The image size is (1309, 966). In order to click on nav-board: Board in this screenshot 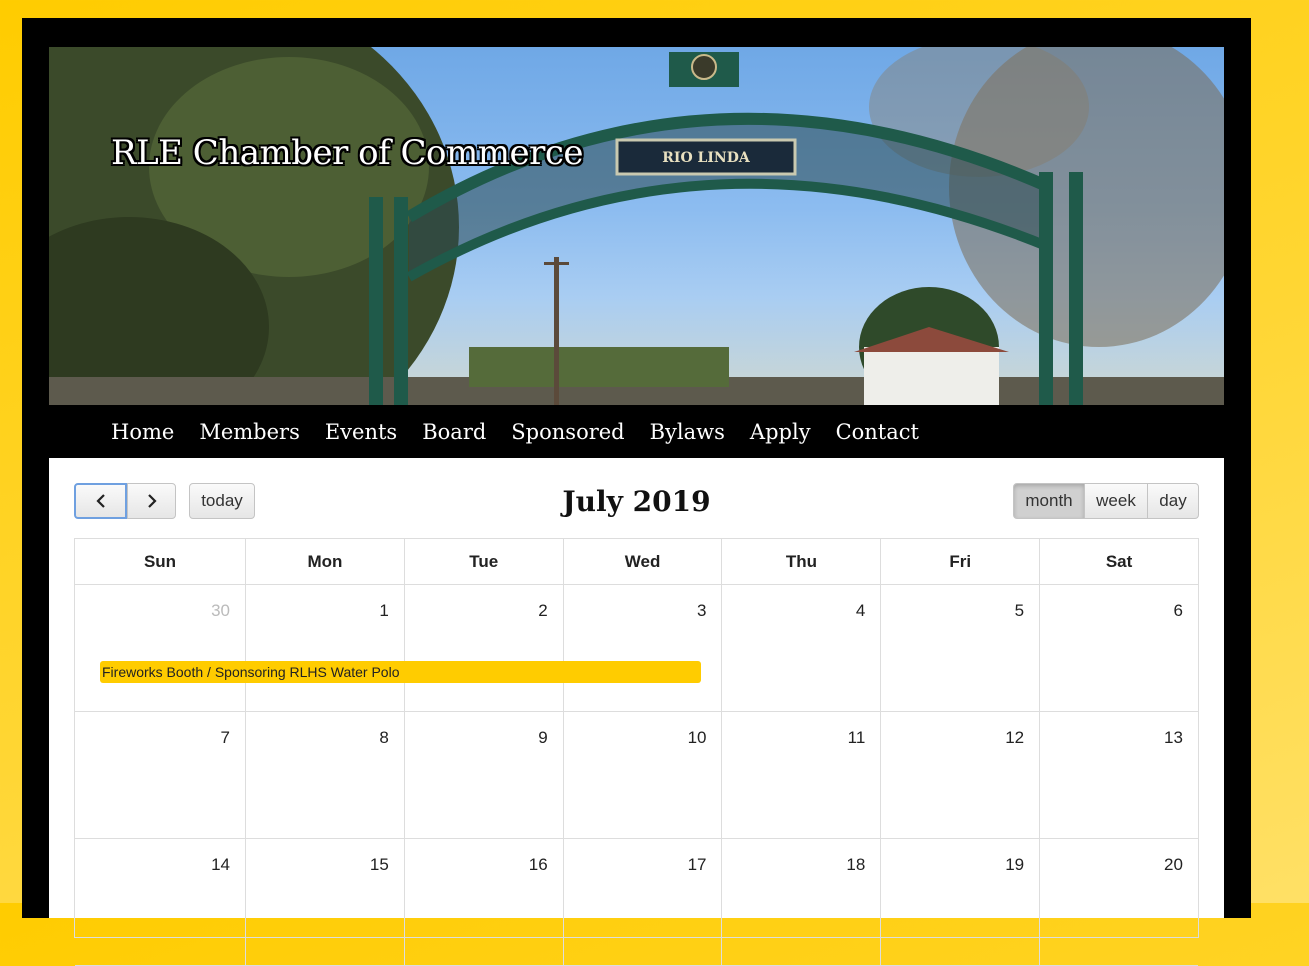, I will do `click(454, 432)`.